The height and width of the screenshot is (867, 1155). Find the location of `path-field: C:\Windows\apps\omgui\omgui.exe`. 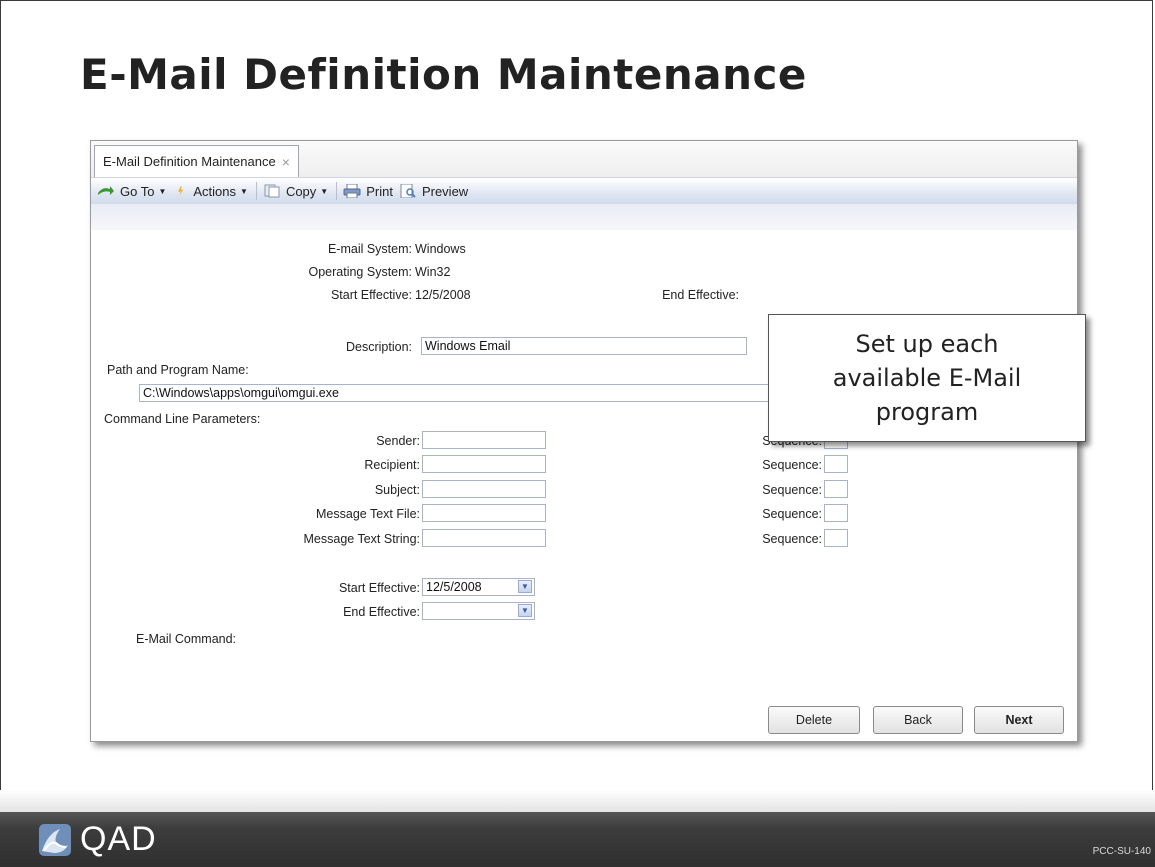

path-field: C:\Windows\apps\omgui\omgui.exe is located at coordinates (459, 393).